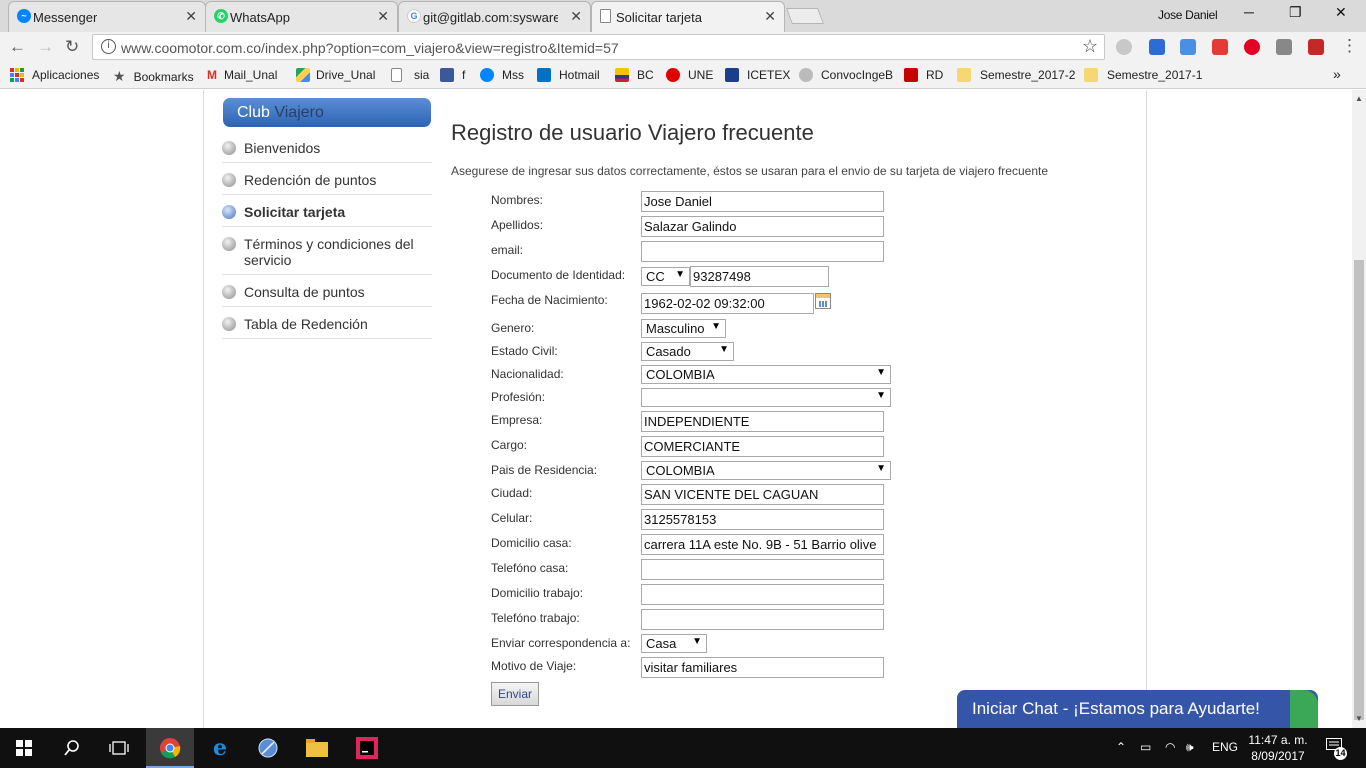 The height and width of the screenshot is (768, 1366). What do you see at coordinates (1016, 75) in the screenshot?
I see `bookmark-semestre-2017-2: Semestre_2017-2` at bounding box center [1016, 75].